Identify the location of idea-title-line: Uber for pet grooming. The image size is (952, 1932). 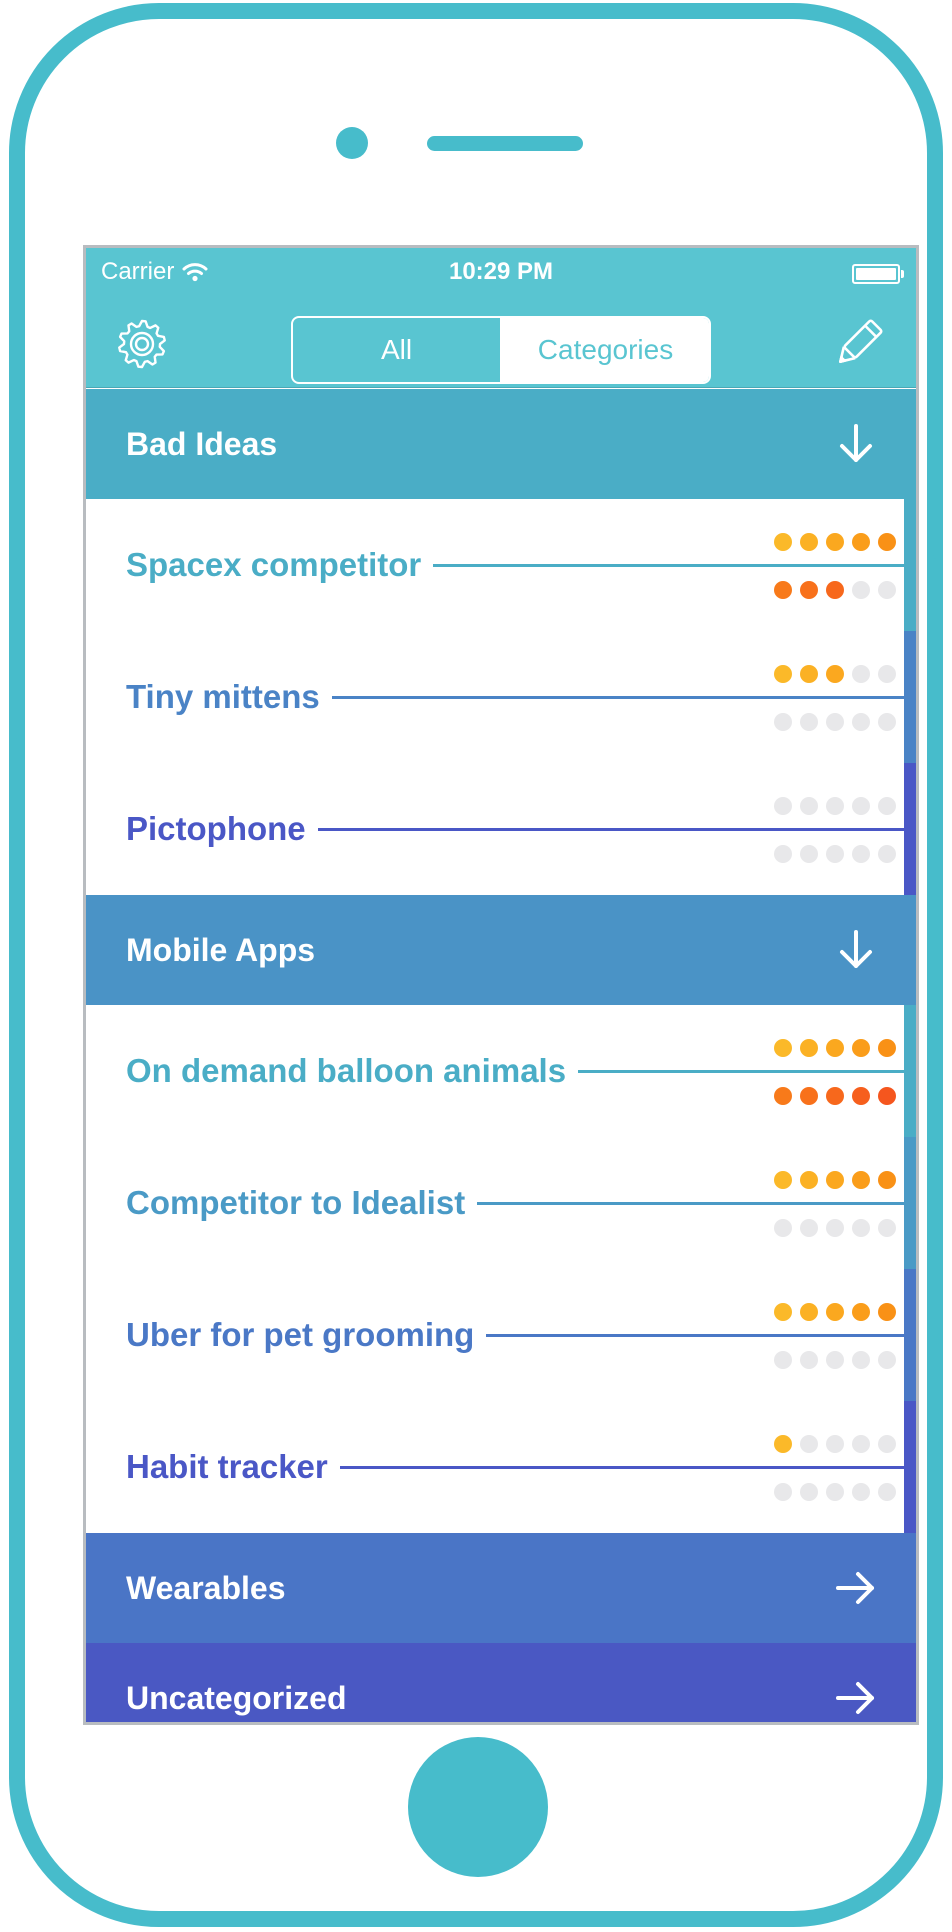
(515, 1335).